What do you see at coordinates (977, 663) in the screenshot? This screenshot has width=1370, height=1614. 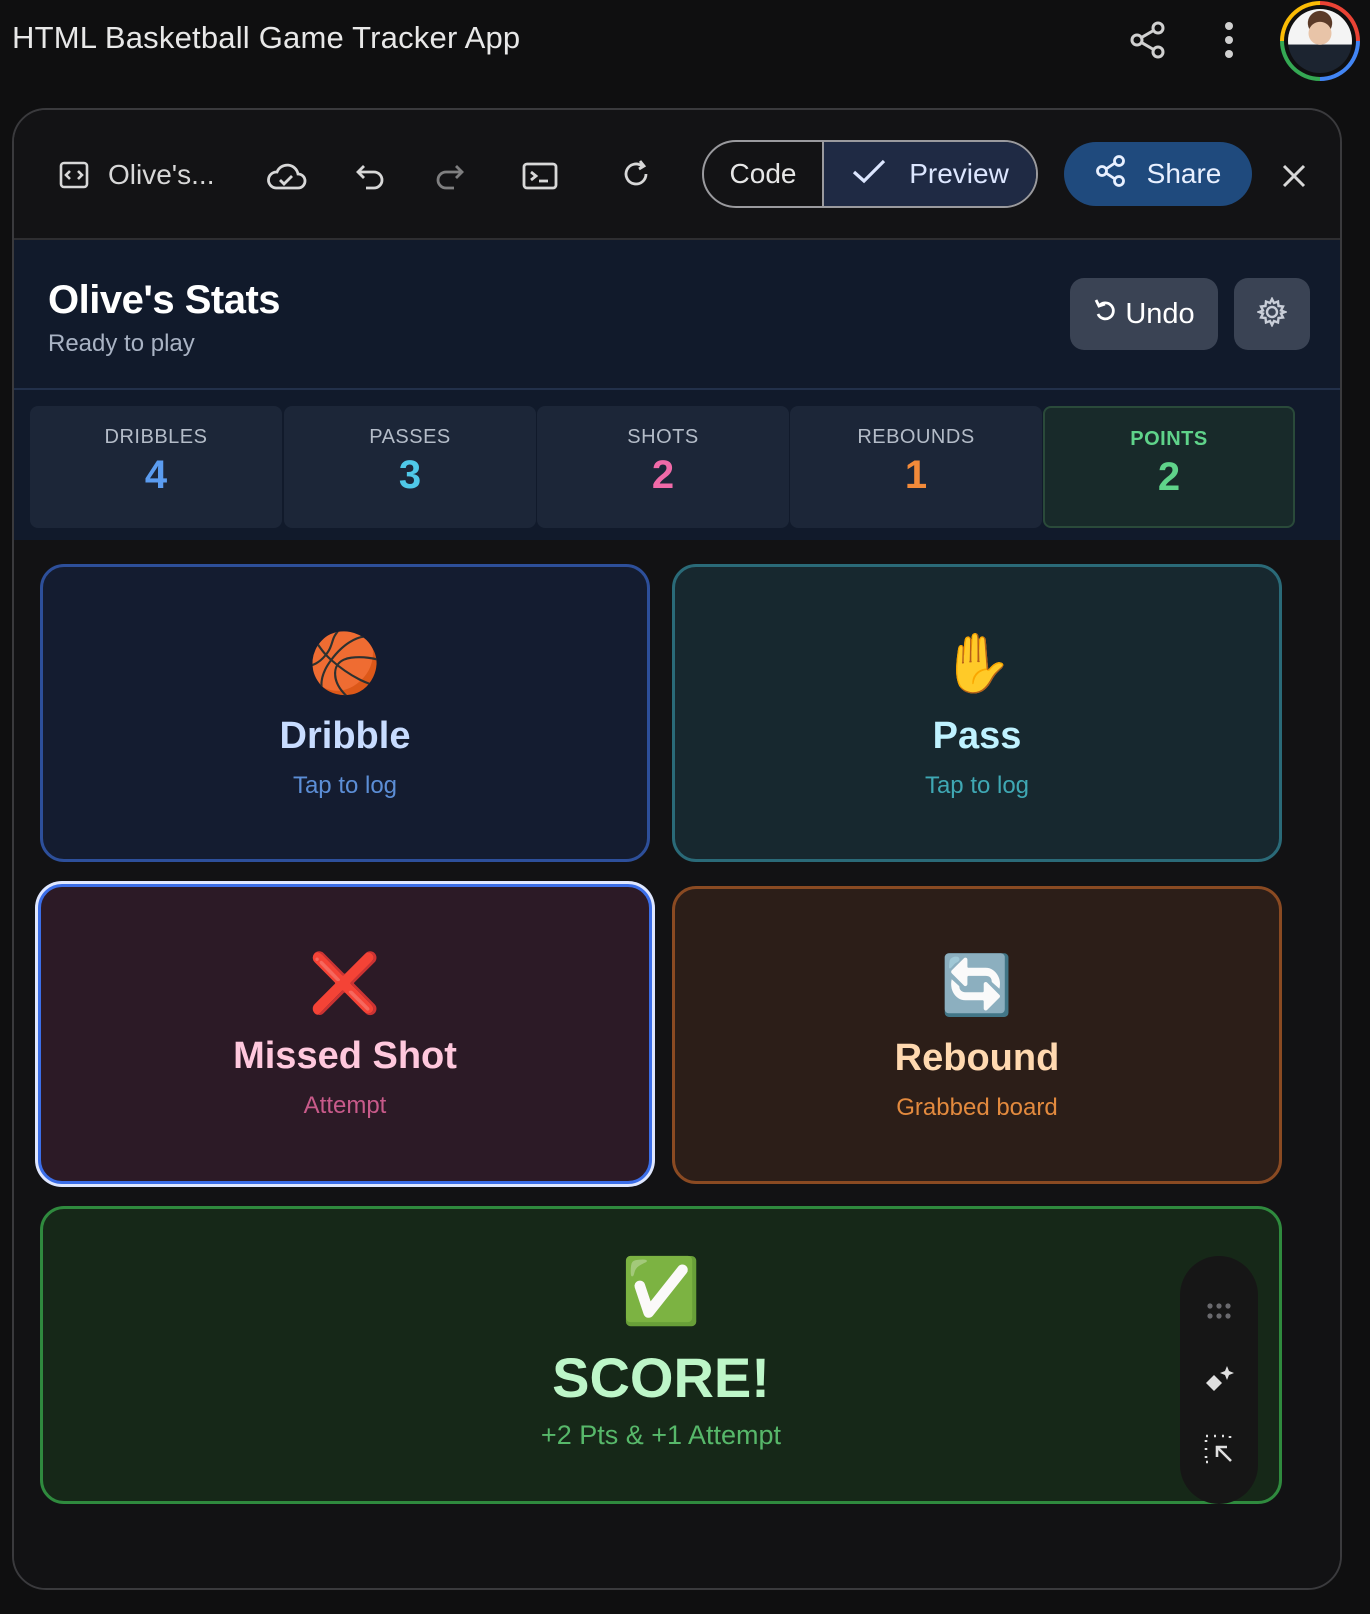 I see `hand-icon: ✋` at bounding box center [977, 663].